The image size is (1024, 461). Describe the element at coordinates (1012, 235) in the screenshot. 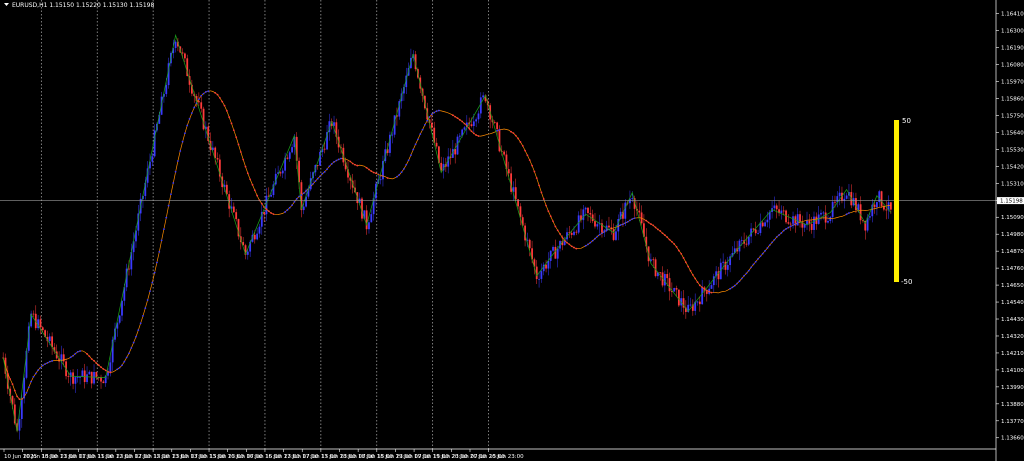

I see `price-tick-label: 1.14980` at that location.